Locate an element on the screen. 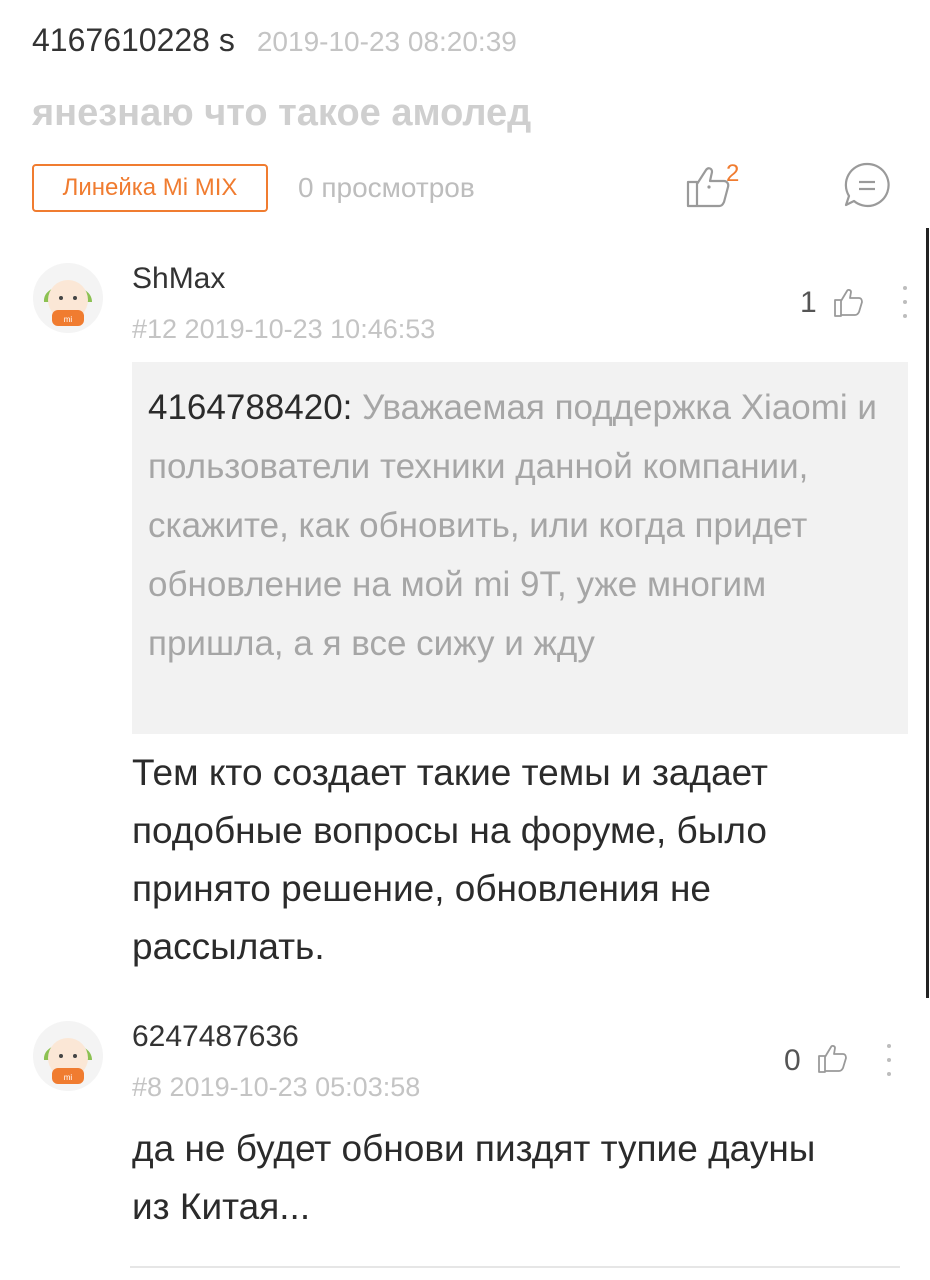 The image size is (930, 1280). comment-author-name: ShMax is located at coordinates (178, 279).